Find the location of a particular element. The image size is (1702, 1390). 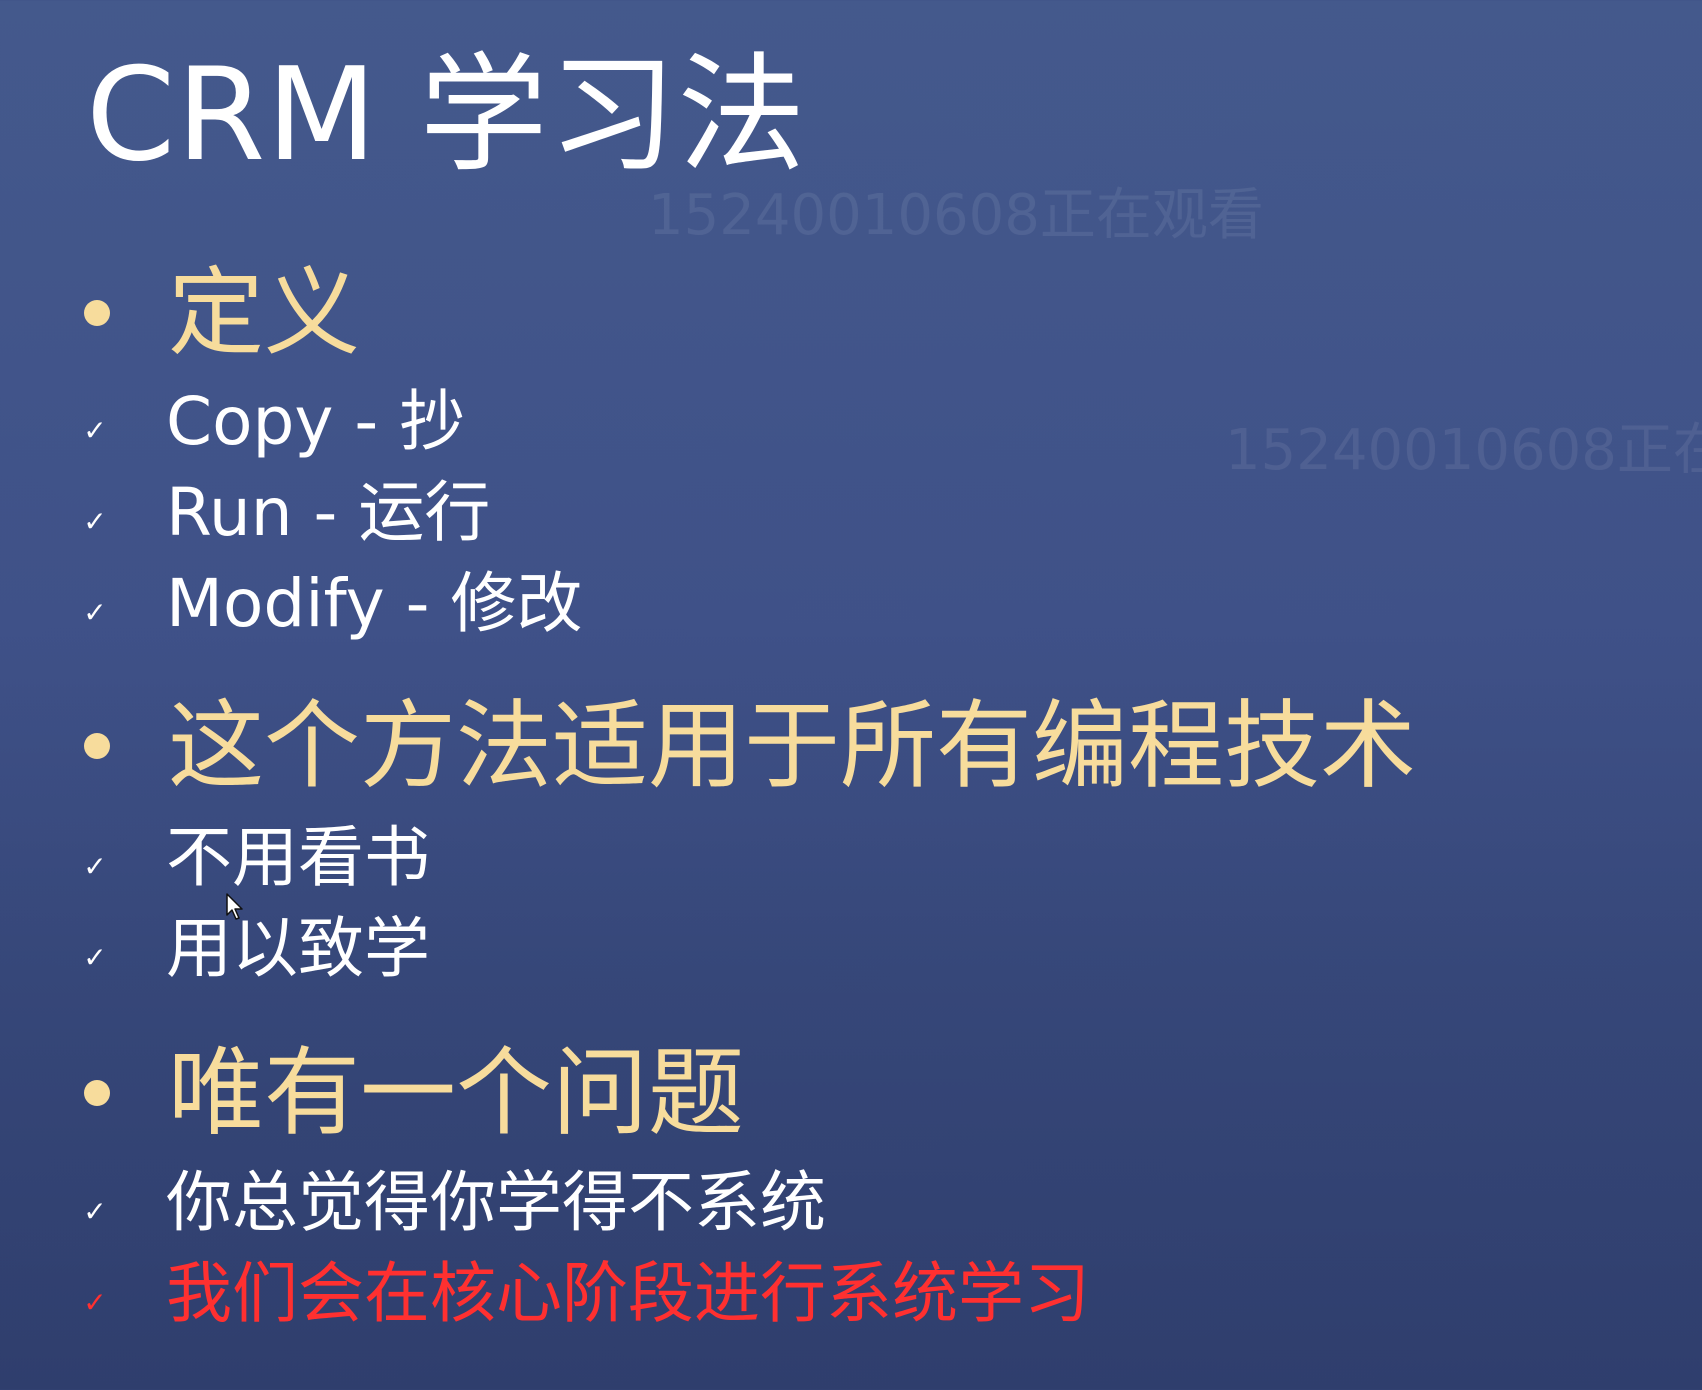

list-item-not-systematic: ✓ 你总觉得你学得不系统 is located at coordinates (453, 1203).